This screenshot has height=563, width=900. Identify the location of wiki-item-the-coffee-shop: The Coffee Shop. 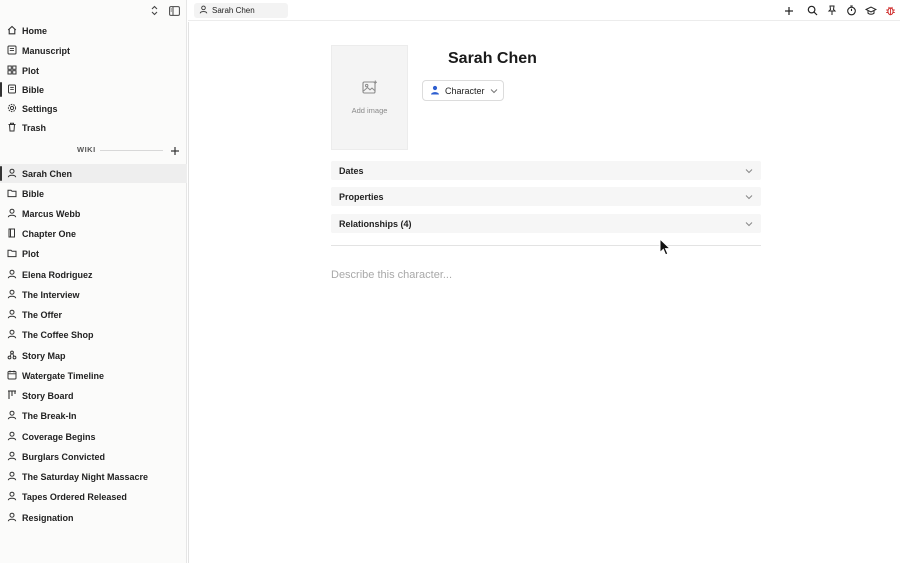
(93, 334).